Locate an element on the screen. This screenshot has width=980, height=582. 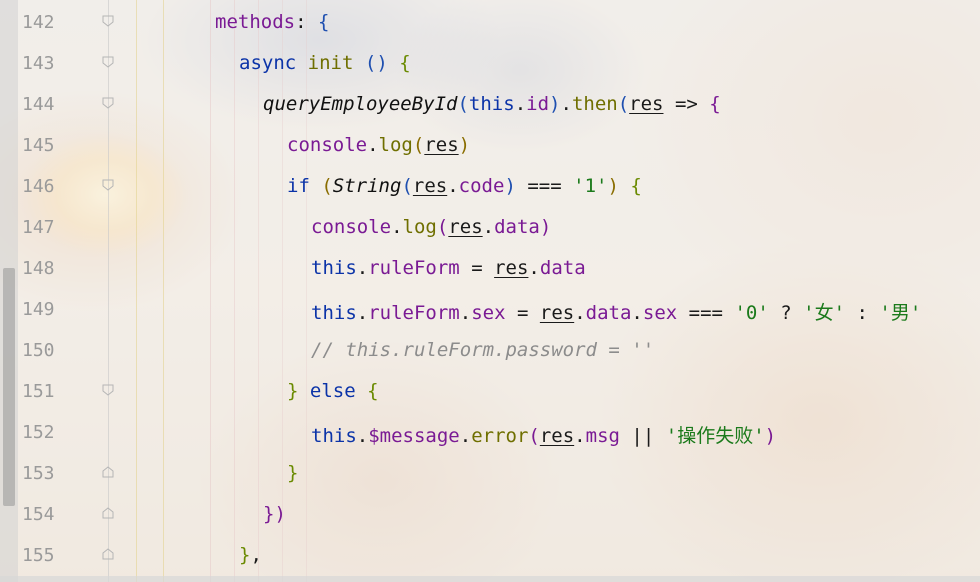
code-line: 142 methods: { is located at coordinates (490, 22).